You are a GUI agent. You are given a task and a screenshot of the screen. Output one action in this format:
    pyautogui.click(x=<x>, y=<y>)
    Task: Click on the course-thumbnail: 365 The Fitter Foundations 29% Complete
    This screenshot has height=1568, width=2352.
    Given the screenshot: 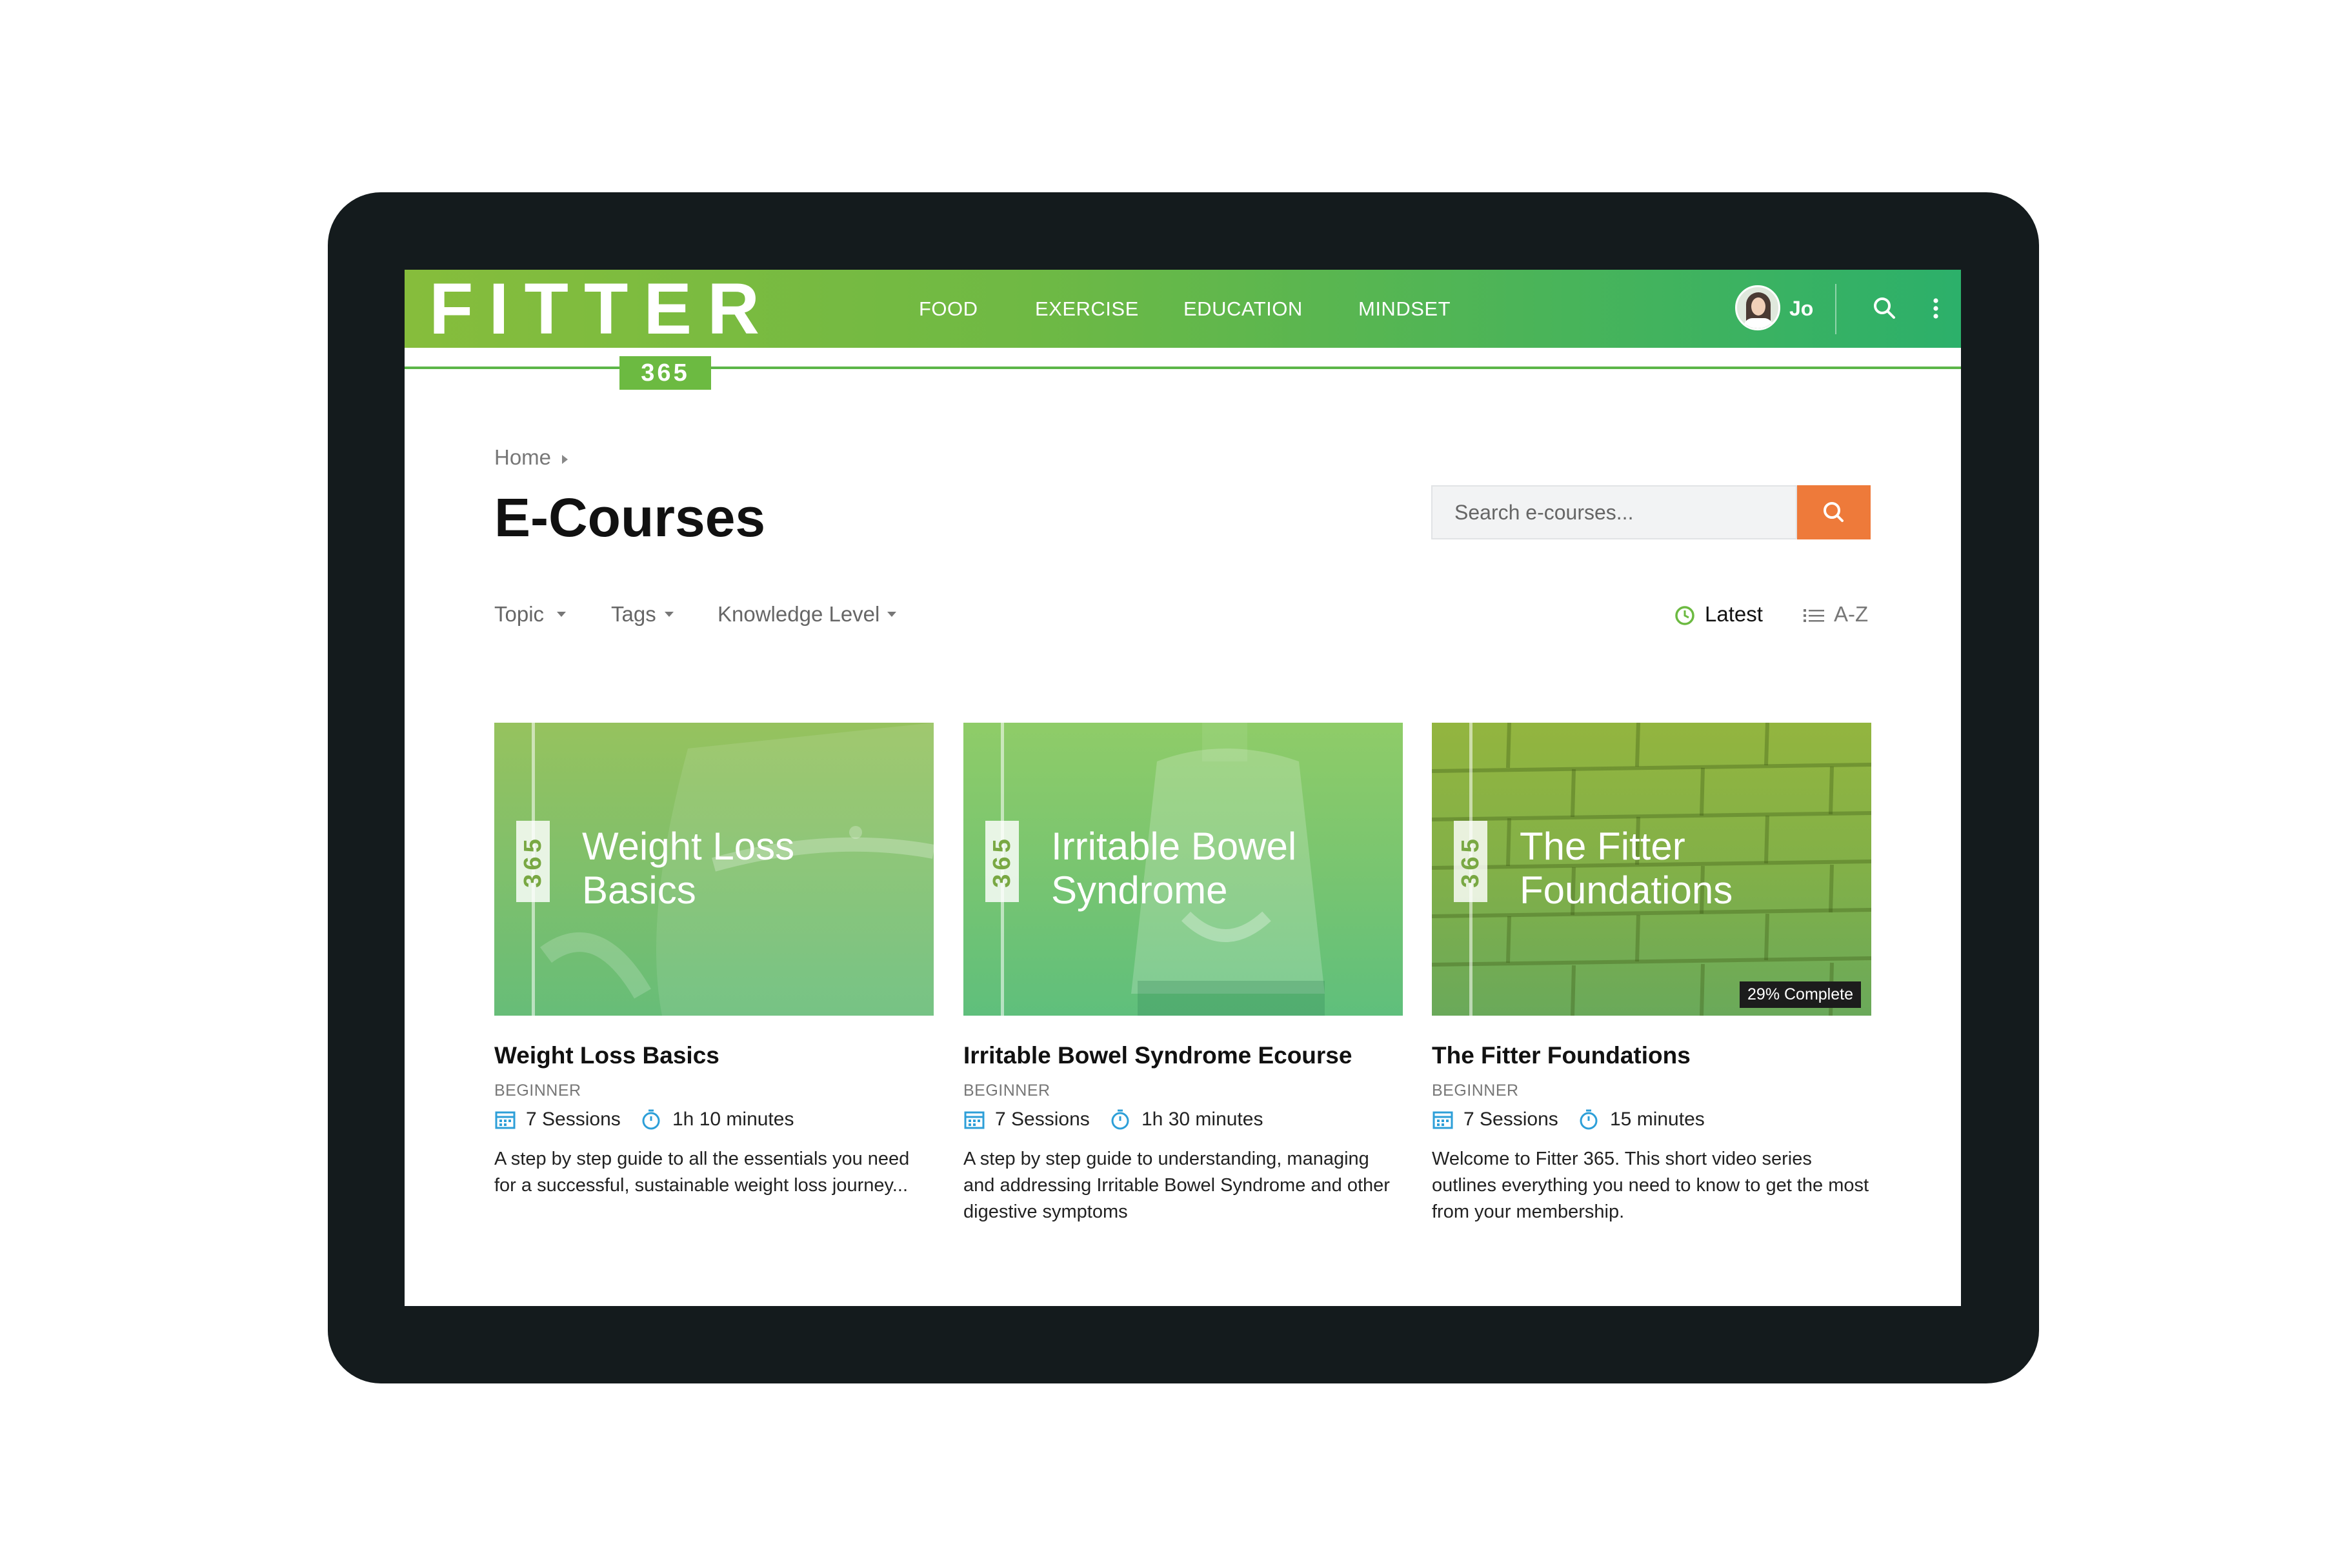 What is the action you would take?
    pyautogui.click(x=1651, y=869)
    